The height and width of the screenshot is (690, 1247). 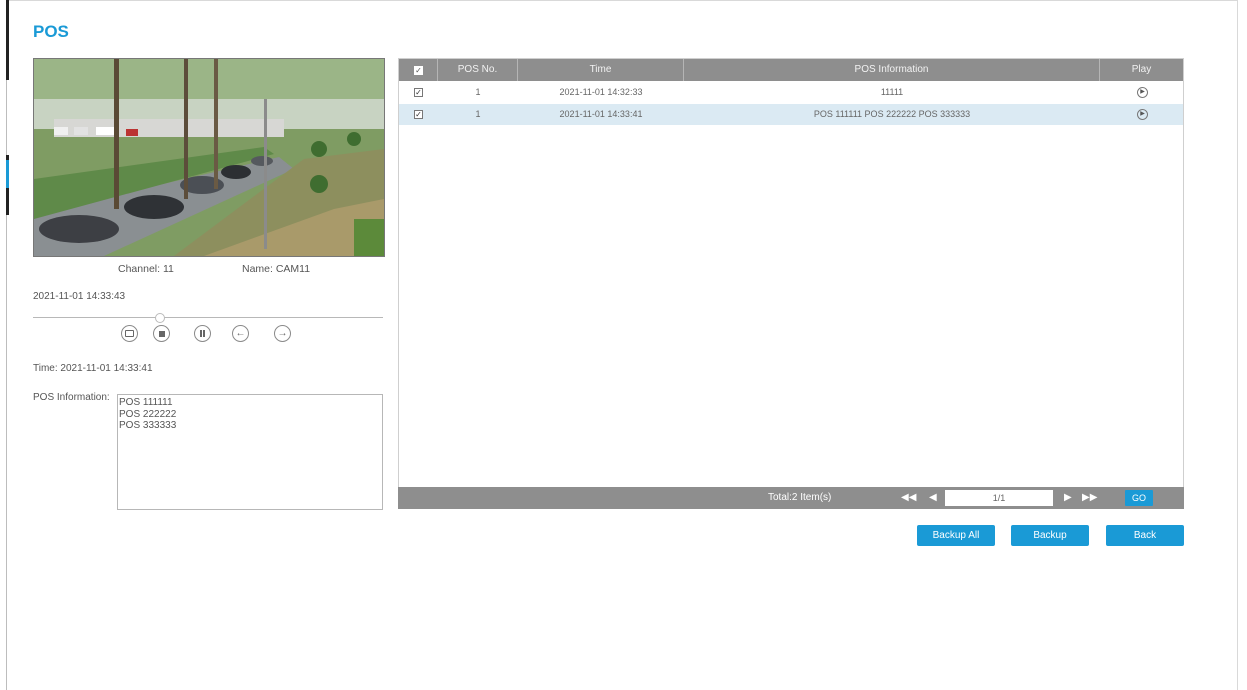 I want to click on frame-left-border, so click(x=6, y=345).